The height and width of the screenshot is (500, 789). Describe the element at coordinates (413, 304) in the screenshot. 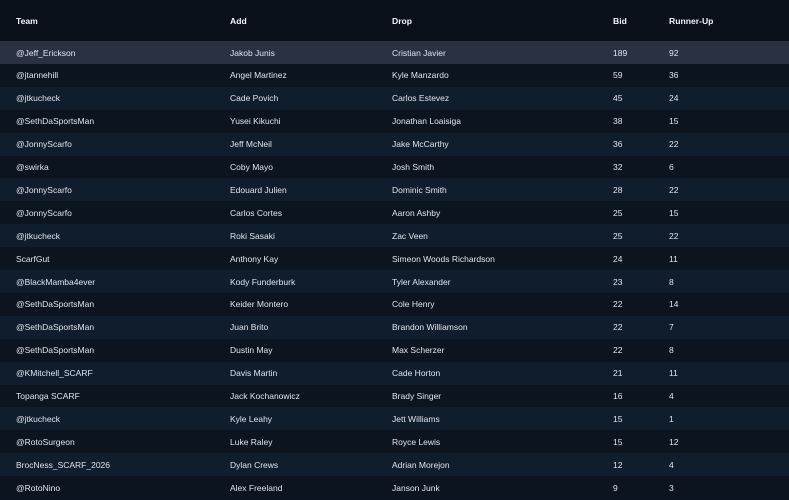

I see `drop-cell: Cole Henry` at that location.